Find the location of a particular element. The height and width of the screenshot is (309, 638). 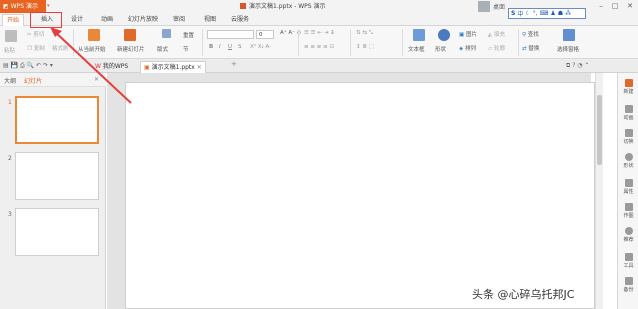

sidebar-item-shape: 形状 is located at coordinates (628, 161).